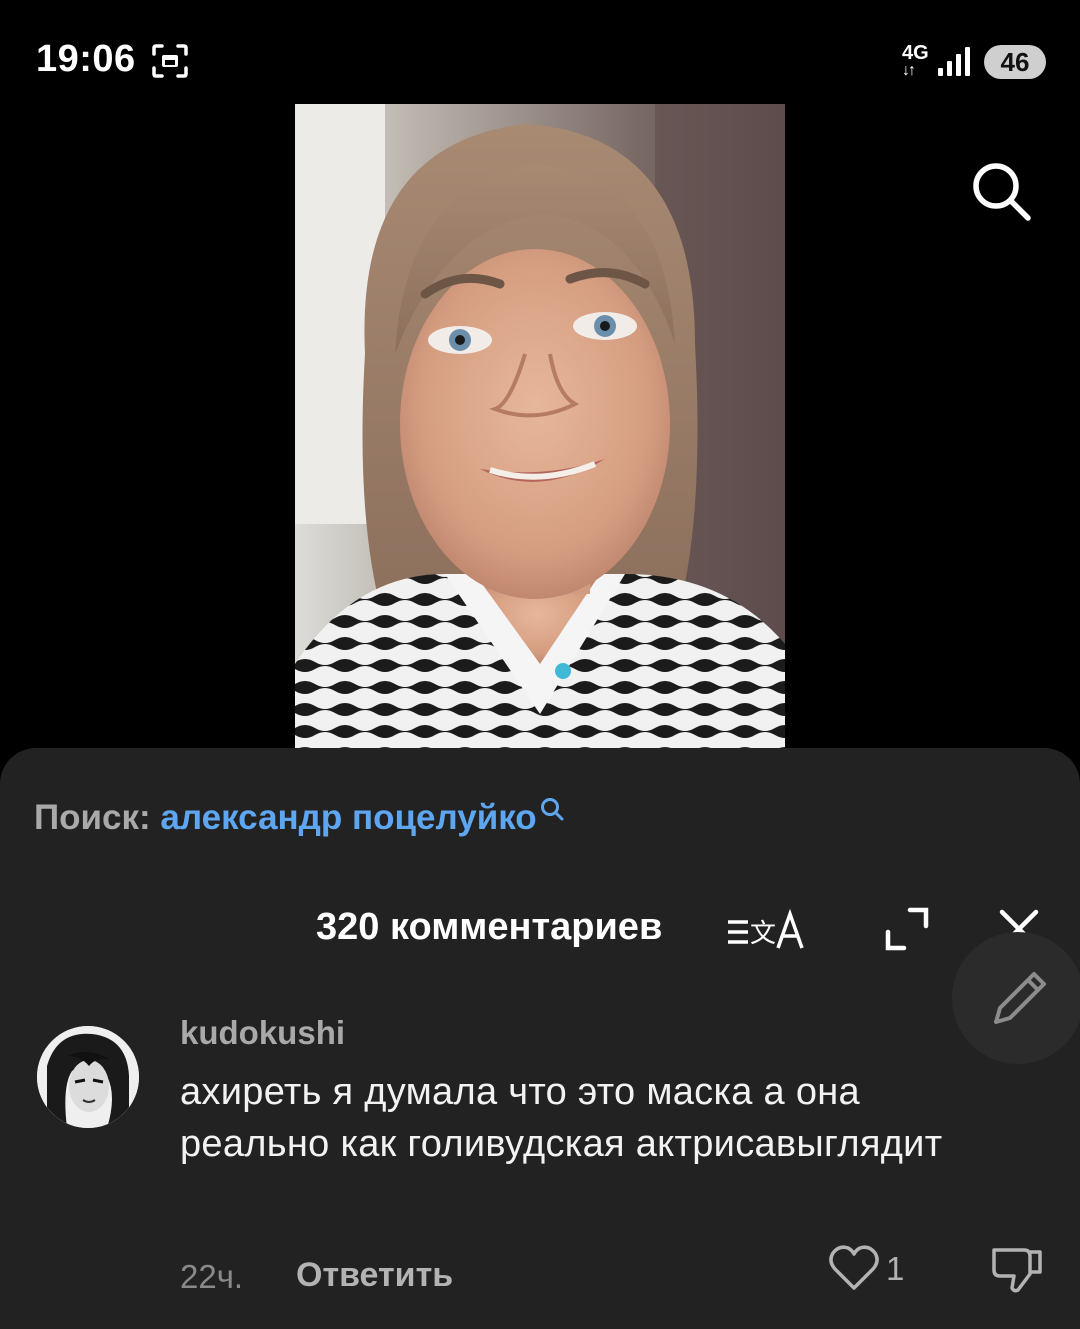 This screenshot has width=1080, height=1329. Describe the element at coordinates (170, 61) in the screenshot. I see `screenshot-icon` at that location.